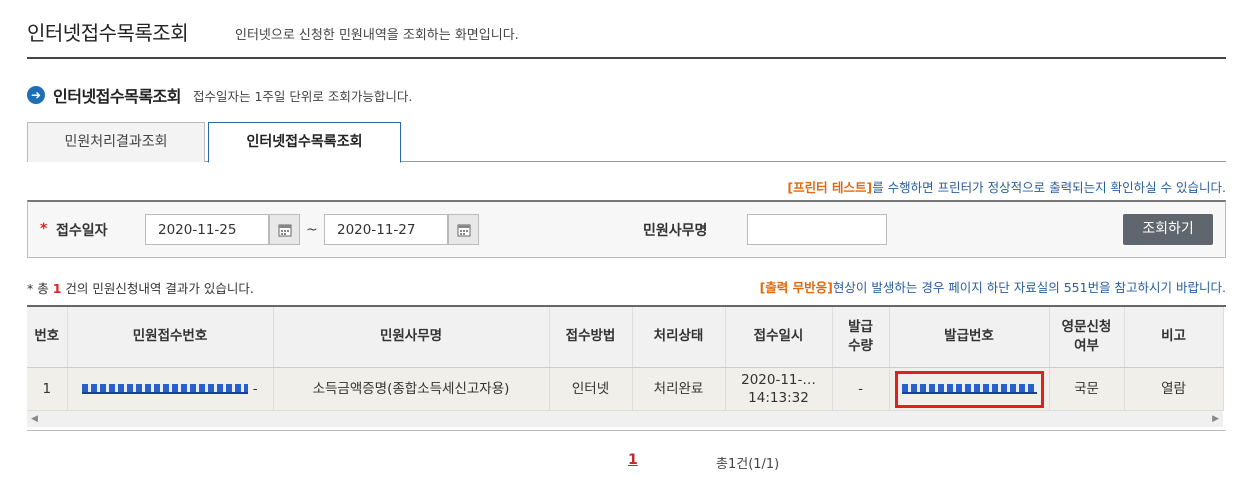 This screenshot has height=483, width=1238. I want to click on cell-office-name: 소득금액증명(종합소득세신고자용), so click(411, 389).